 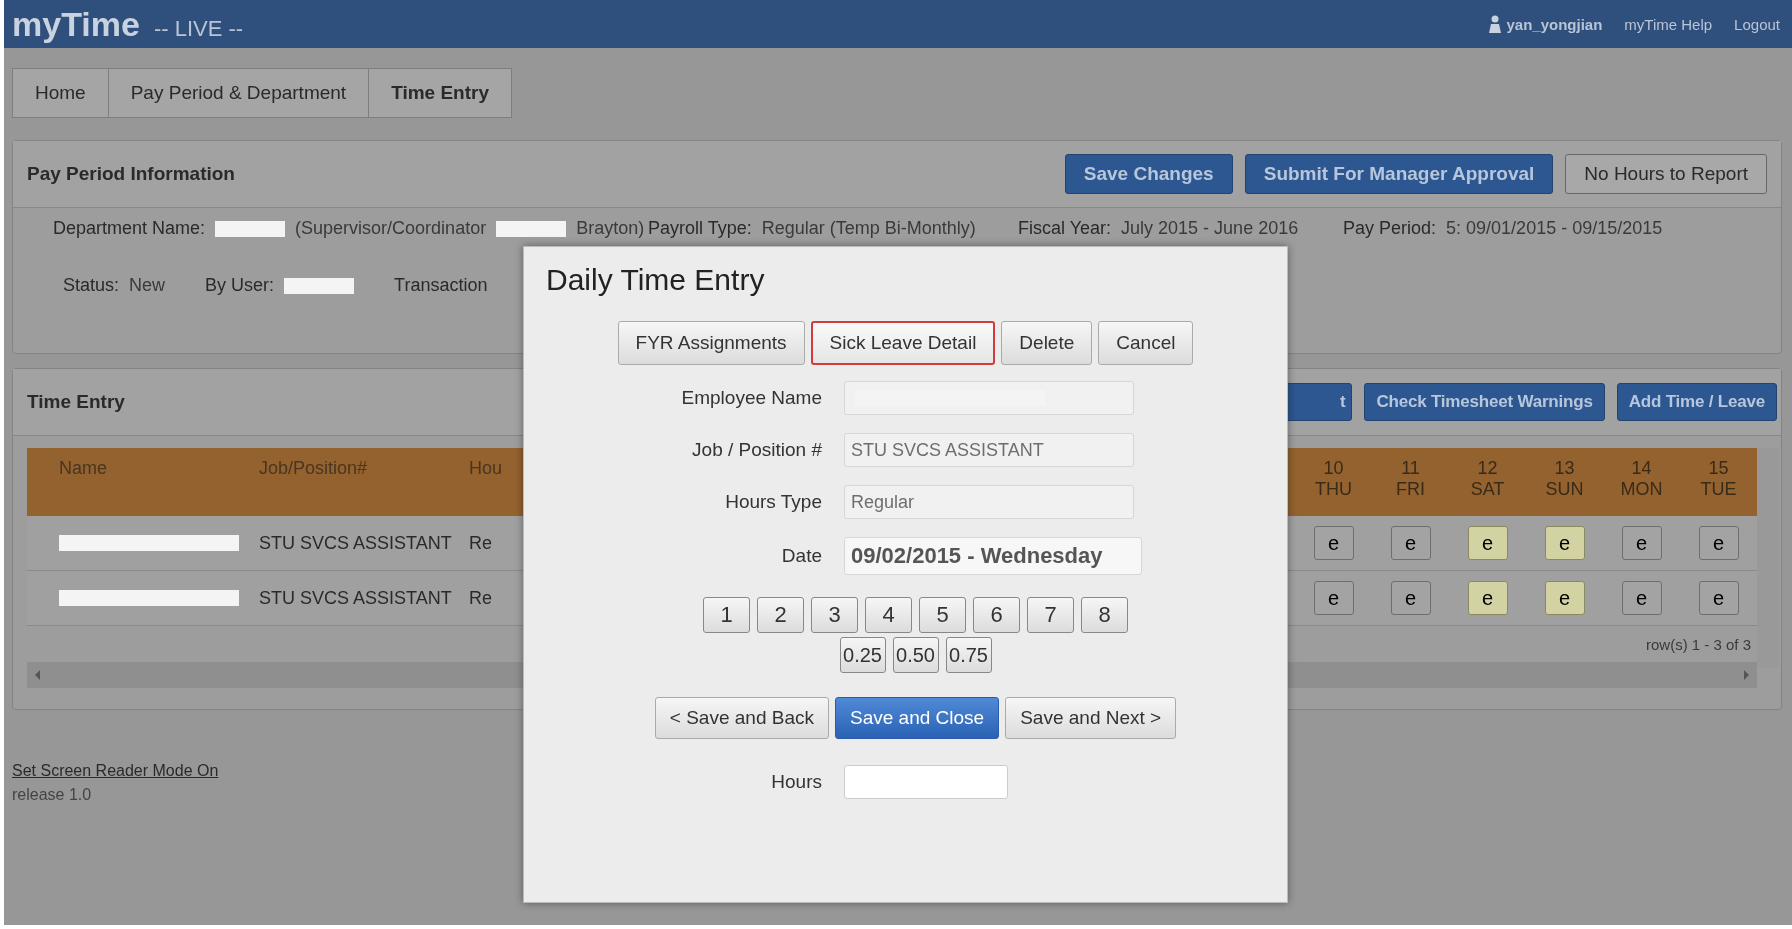 I want to click on column-header: Hou, so click(x=486, y=468).